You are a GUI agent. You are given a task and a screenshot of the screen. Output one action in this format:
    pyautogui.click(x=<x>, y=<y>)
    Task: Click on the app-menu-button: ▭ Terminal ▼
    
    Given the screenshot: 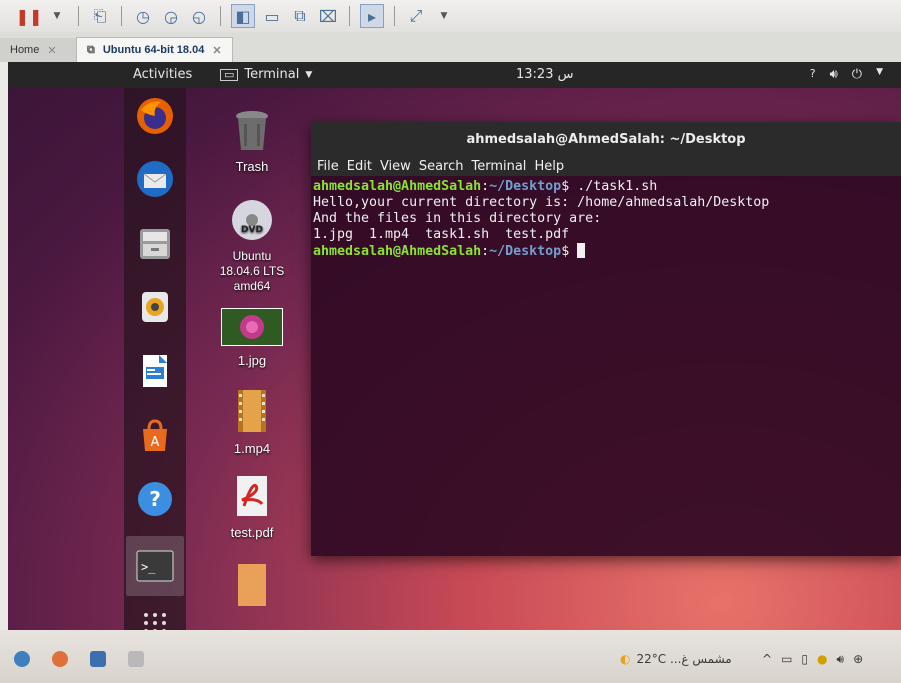 What is the action you would take?
    pyautogui.click(x=266, y=74)
    